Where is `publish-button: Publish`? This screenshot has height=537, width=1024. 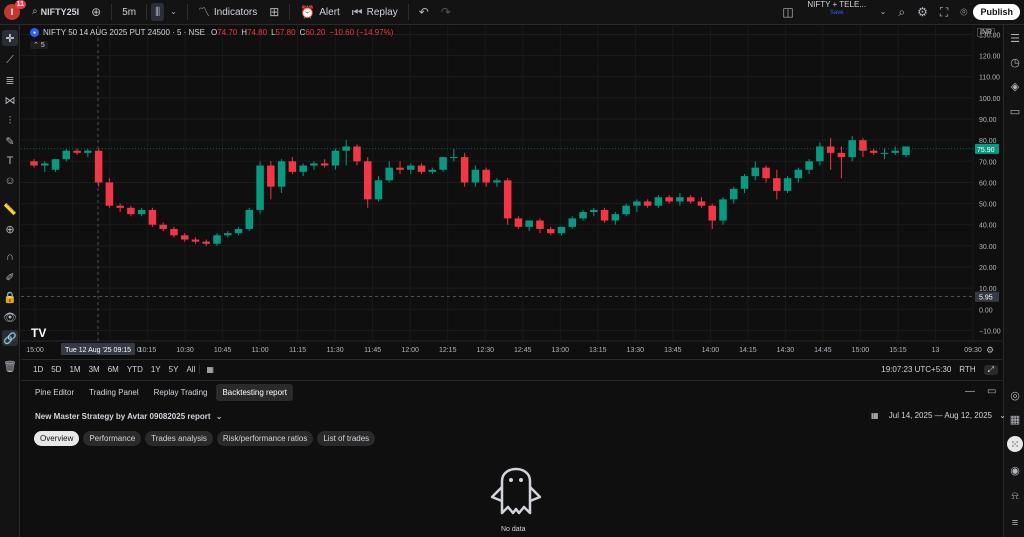 publish-button: Publish is located at coordinates (996, 12).